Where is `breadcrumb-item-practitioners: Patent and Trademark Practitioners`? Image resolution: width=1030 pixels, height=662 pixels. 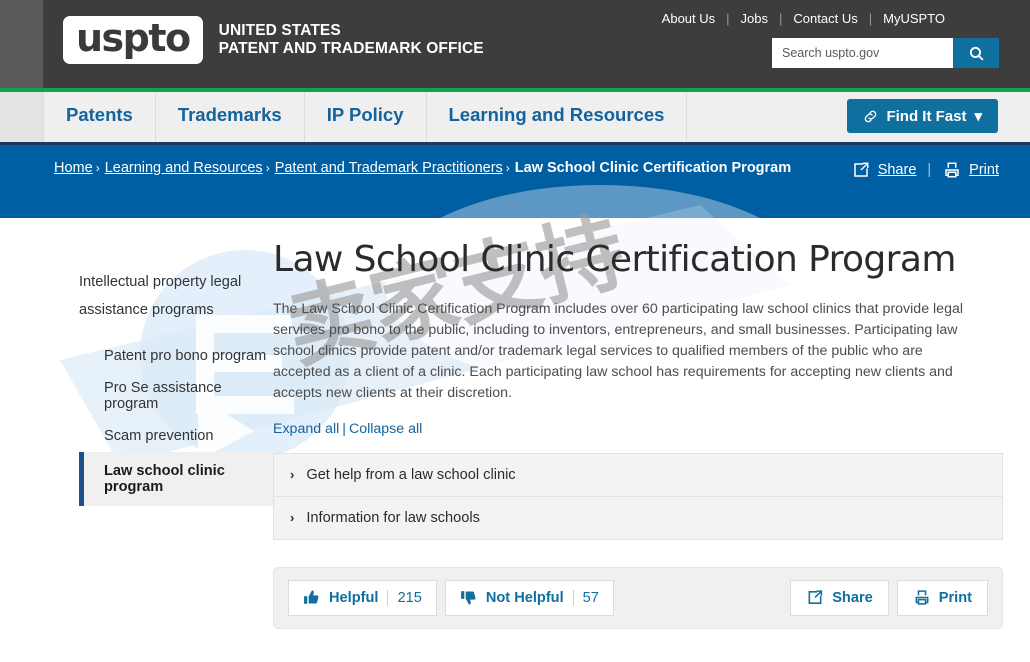 breadcrumb-item-practitioners: Patent and Trademark Practitioners is located at coordinates (389, 168).